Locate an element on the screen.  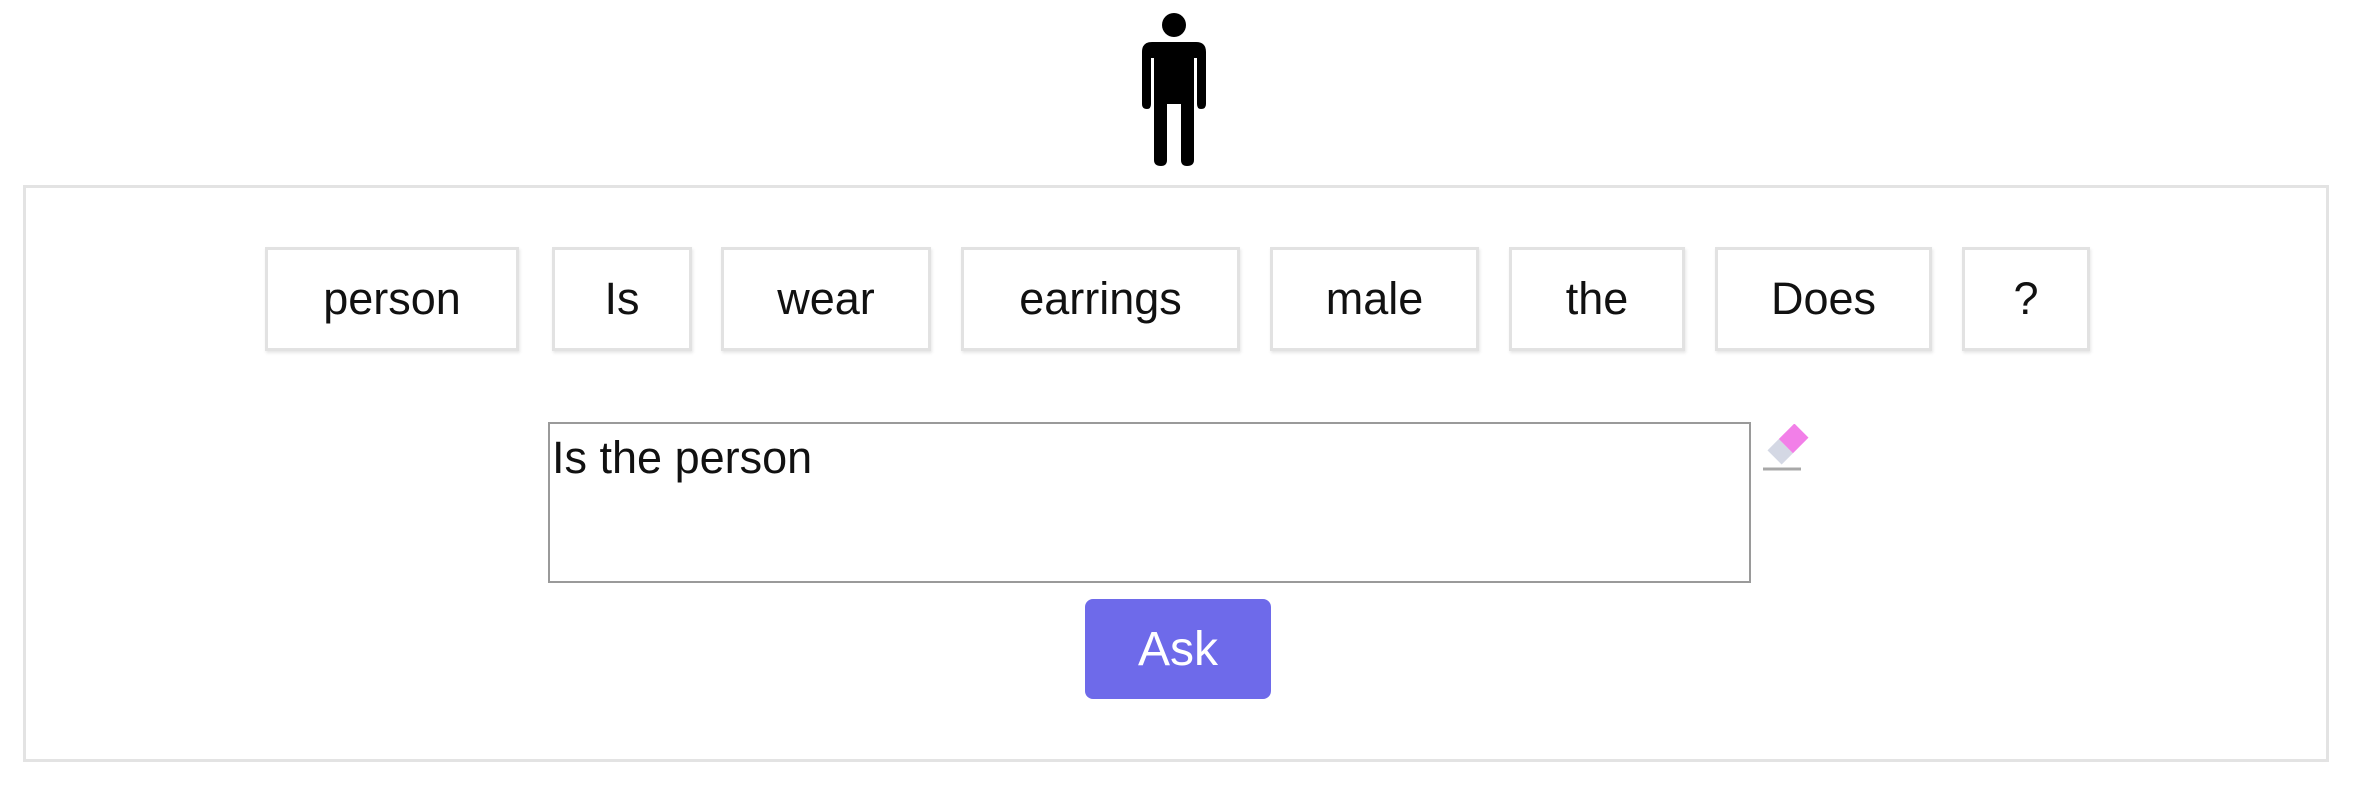
word-tile-question-mark: ? is located at coordinates (2026, 299).